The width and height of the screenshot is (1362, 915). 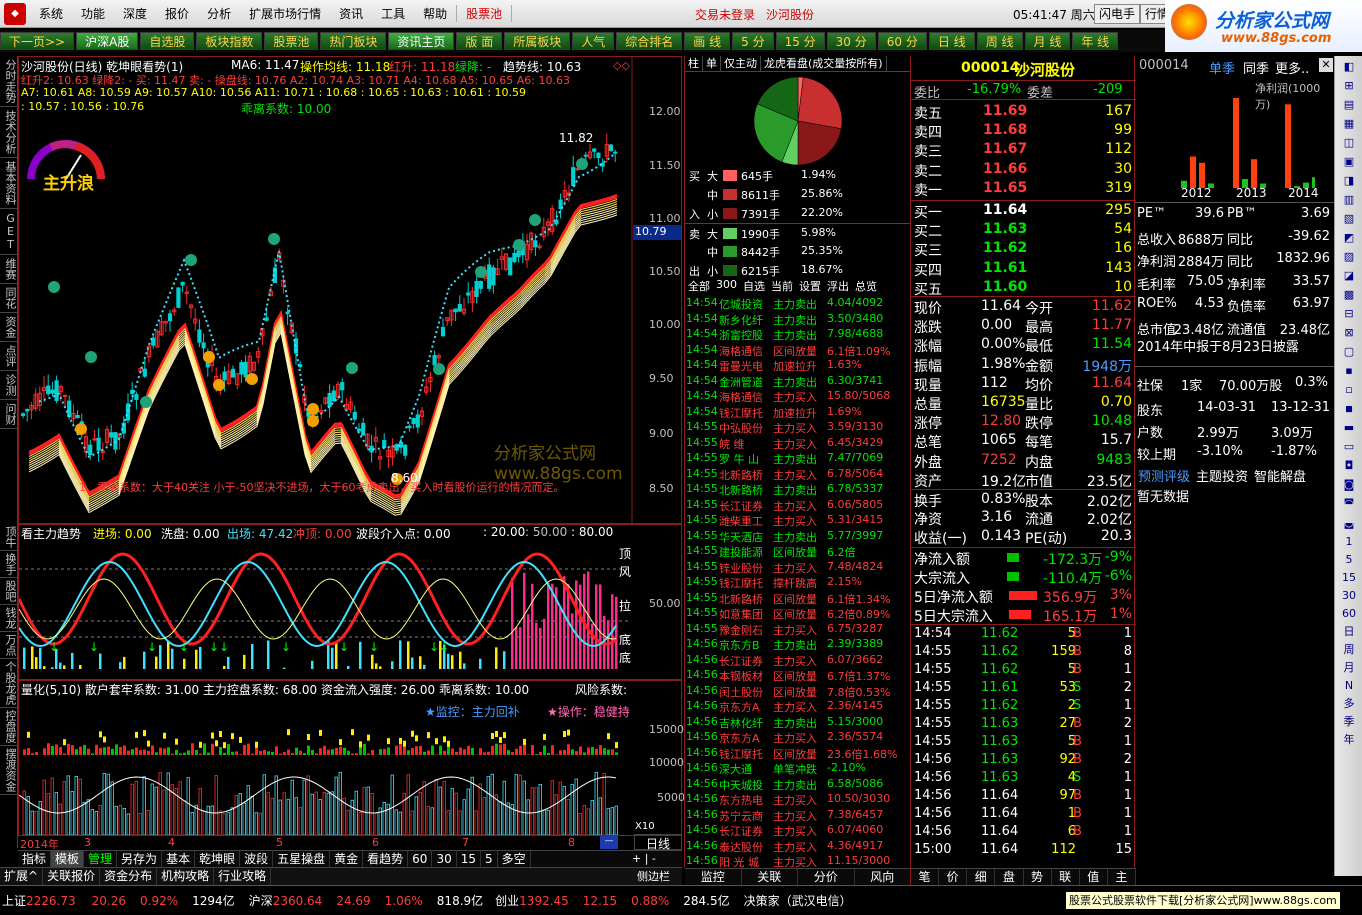 I want to click on news-row: 14:54 海格通信 主力买入 15.80/5068, so click(x=798, y=397).